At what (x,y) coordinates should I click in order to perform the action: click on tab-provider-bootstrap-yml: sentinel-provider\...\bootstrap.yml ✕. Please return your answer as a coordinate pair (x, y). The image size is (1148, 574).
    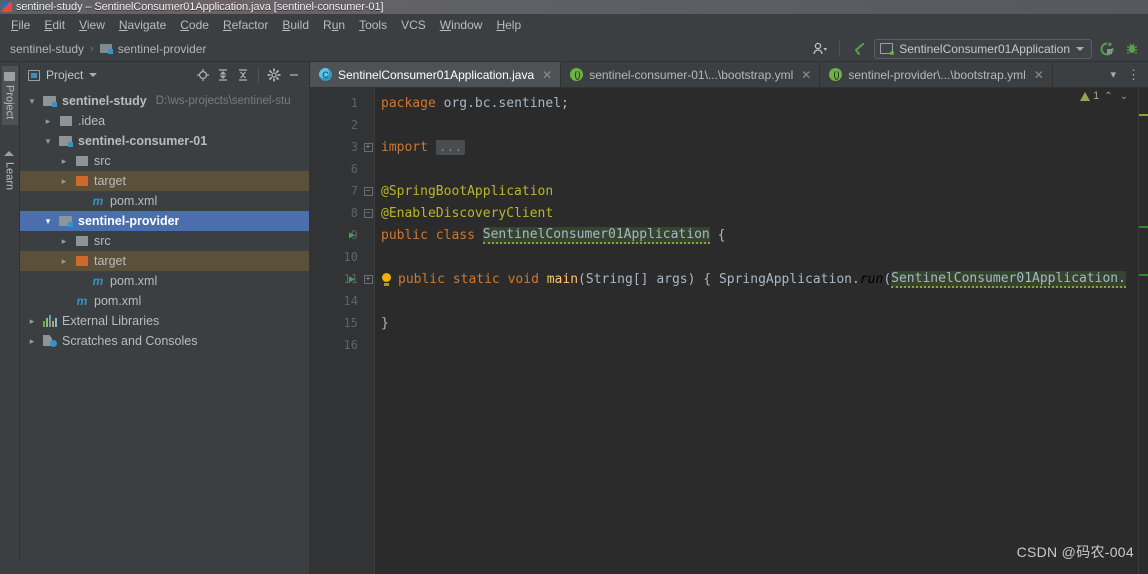
    Looking at the image, I should click on (936, 74).